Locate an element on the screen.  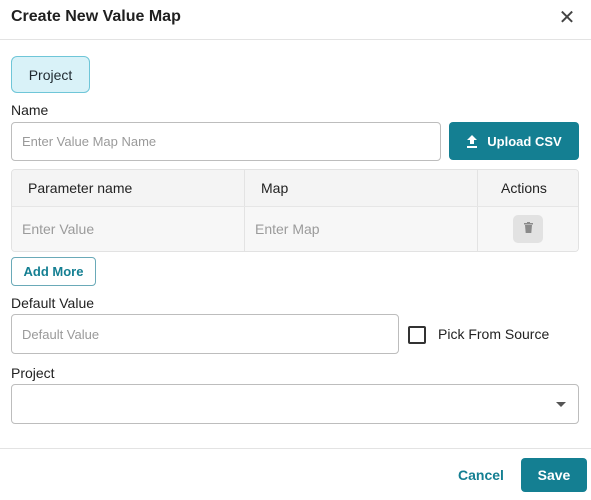
delete-row-button is located at coordinates (528, 229).